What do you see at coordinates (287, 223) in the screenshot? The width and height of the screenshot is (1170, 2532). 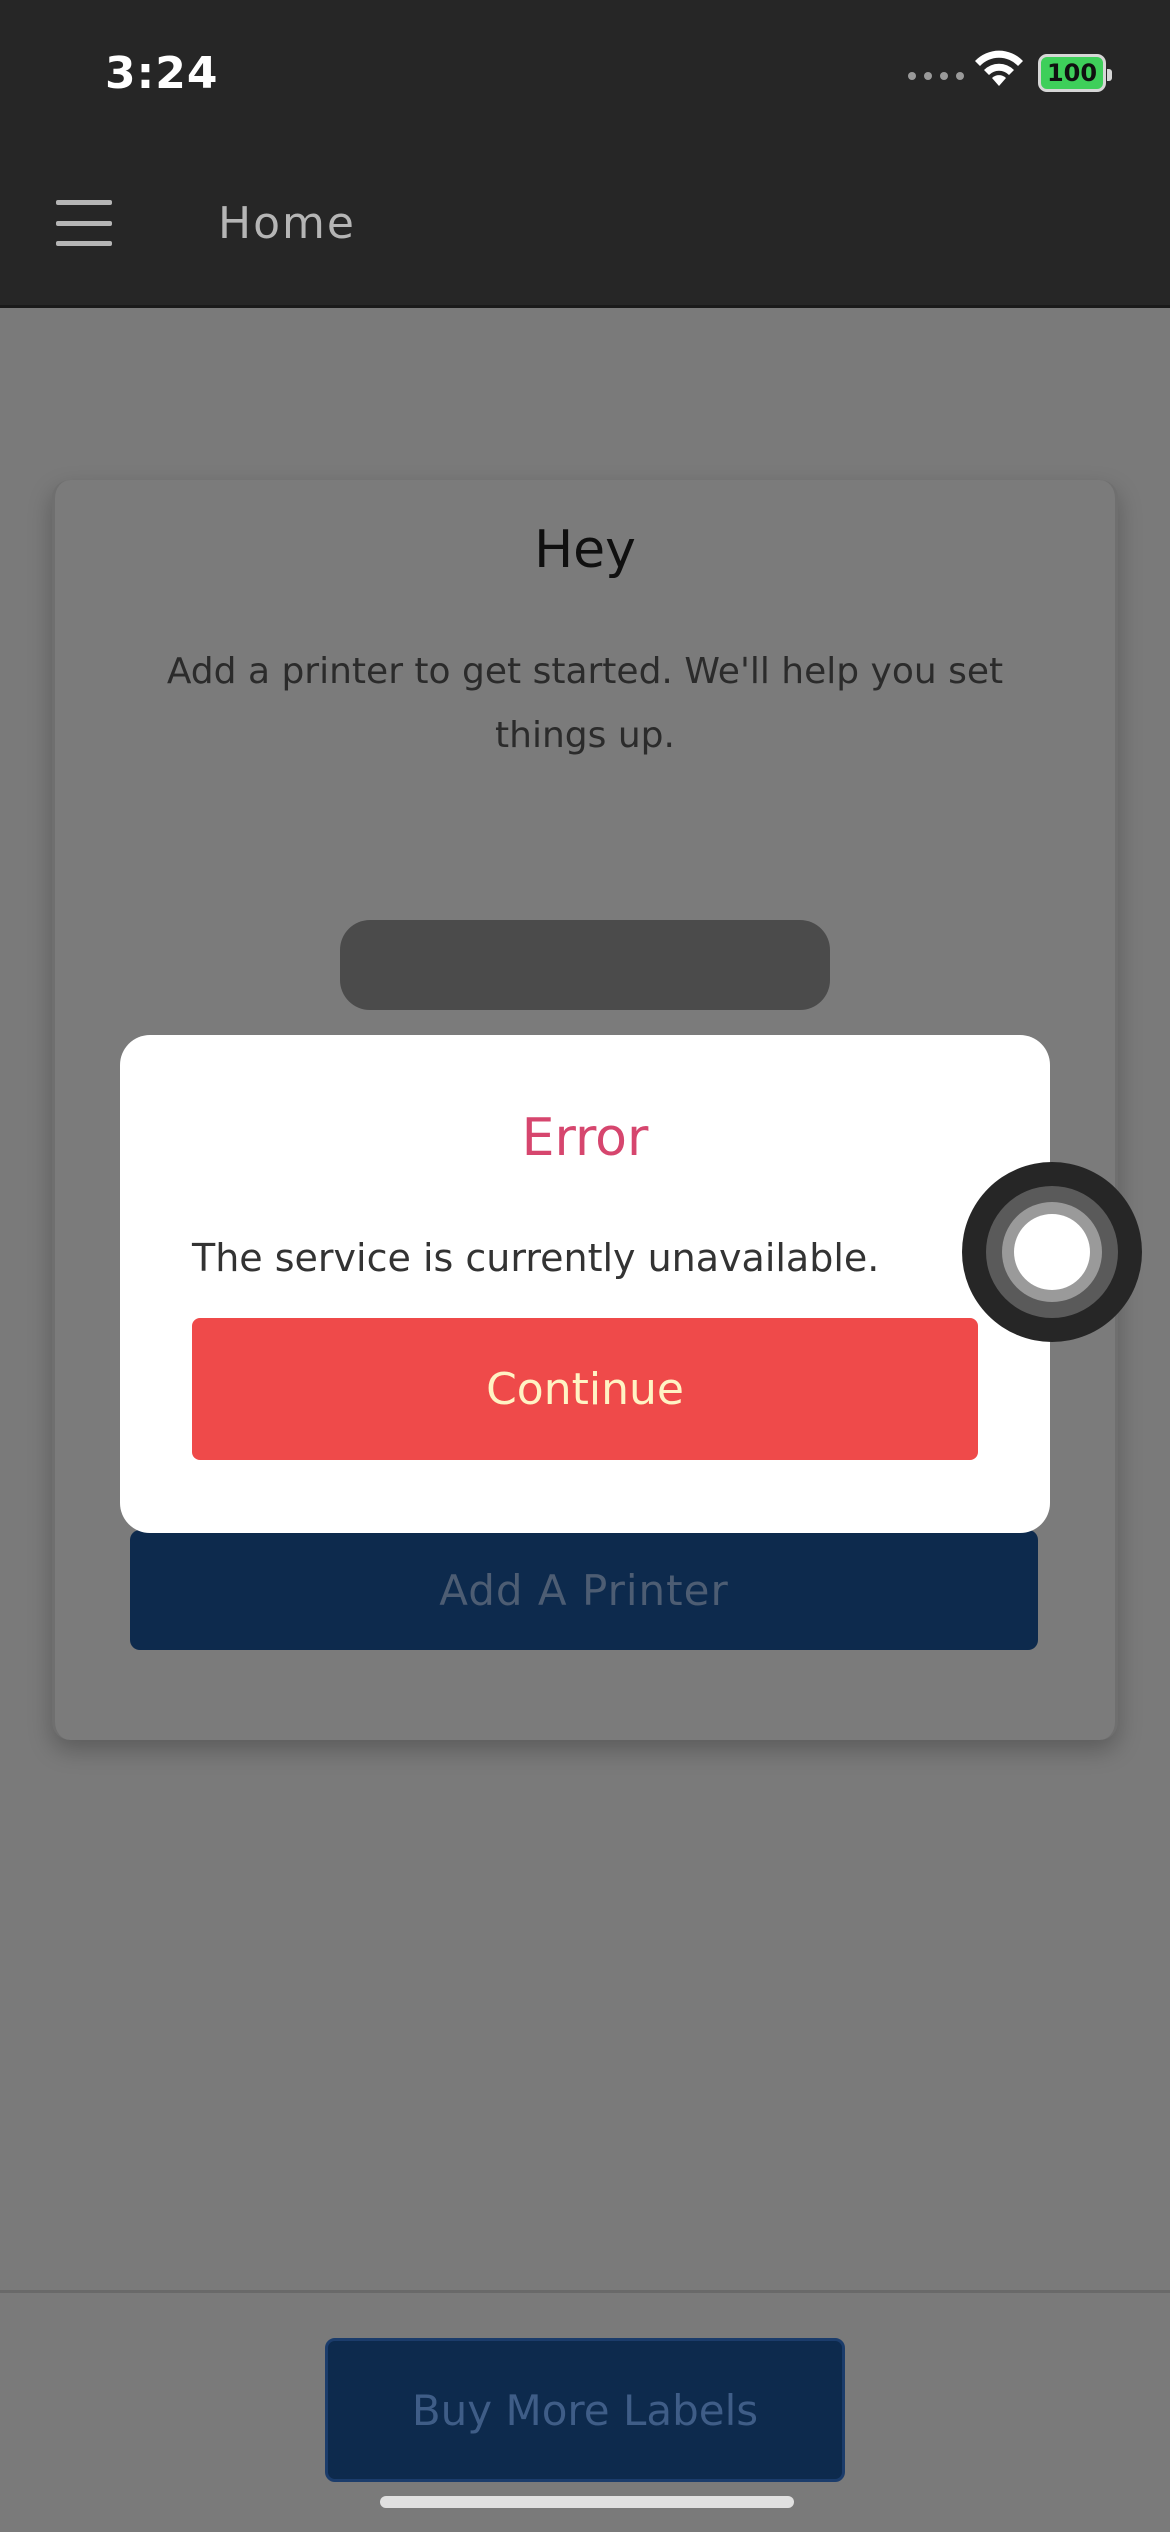 I see `page-title: Home` at bounding box center [287, 223].